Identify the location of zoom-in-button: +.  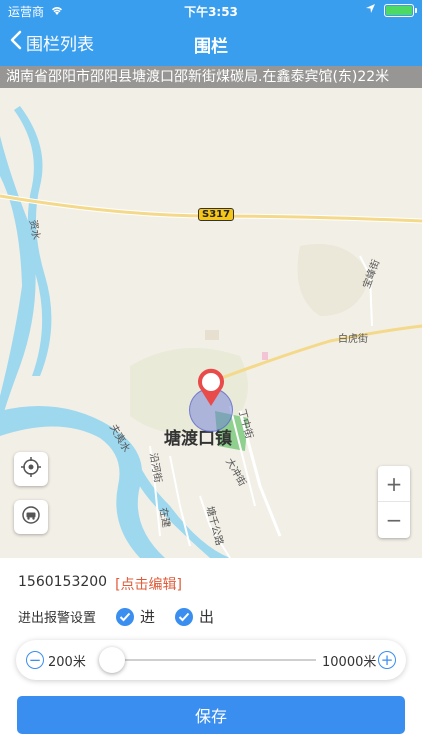
(394, 484).